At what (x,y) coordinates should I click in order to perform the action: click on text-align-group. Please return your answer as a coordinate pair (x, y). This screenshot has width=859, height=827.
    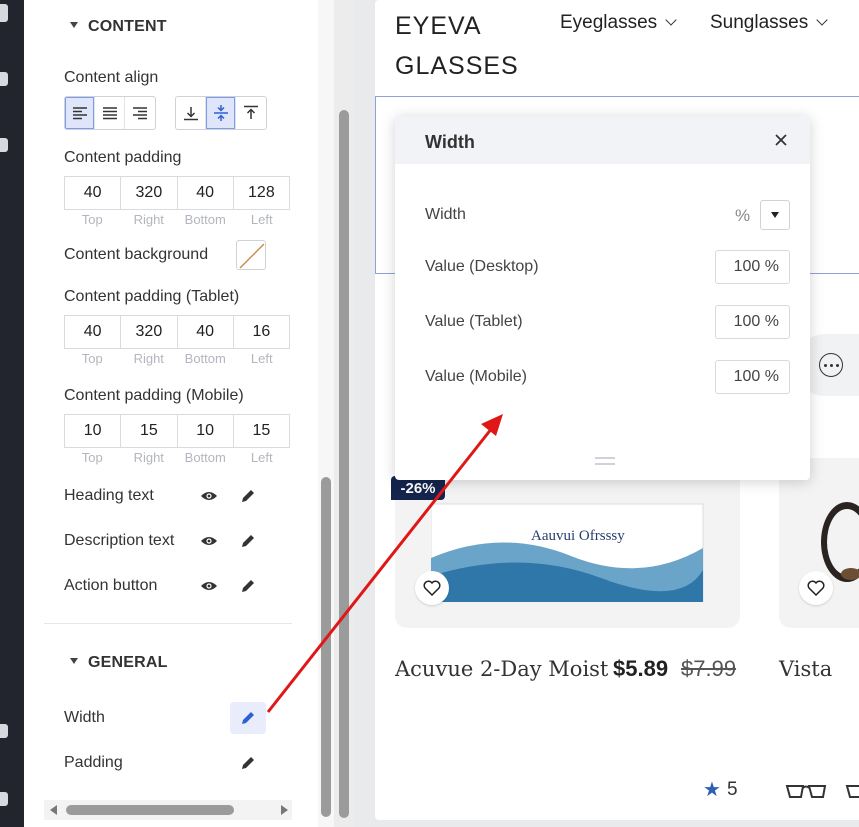
    Looking at the image, I should click on (110, 113).